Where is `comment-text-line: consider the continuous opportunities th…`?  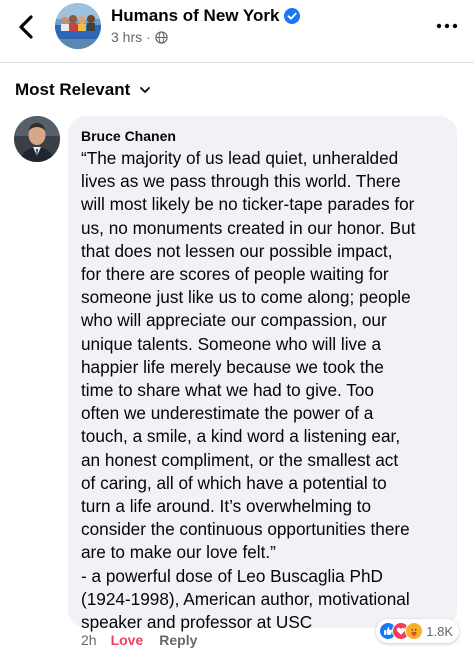 comment-text-line: consider the continuous opportunities th… is located at coordinates (245, 529).